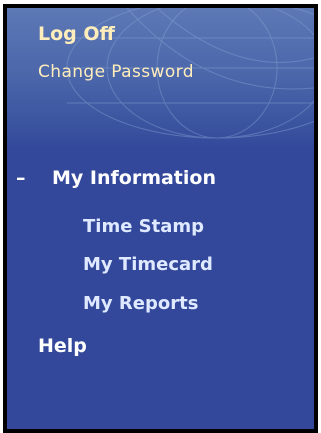 The image size is (321, 433). I want to click on change-password-link: Change Password, so click(116, 72).